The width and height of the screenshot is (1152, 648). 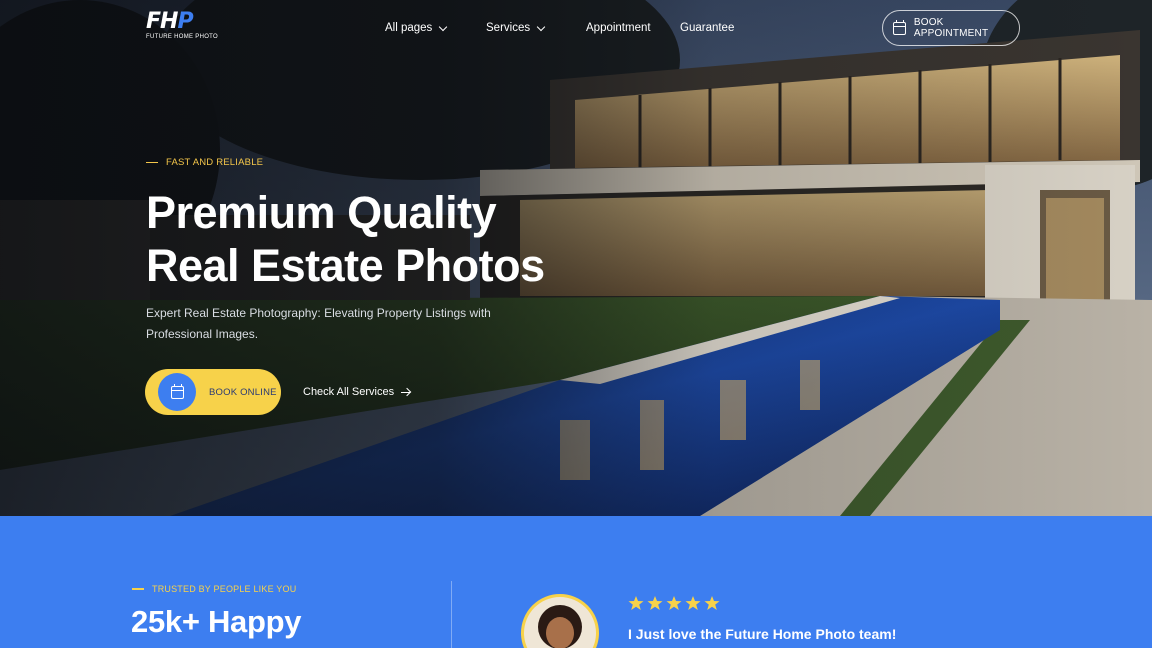 I want to click on trust-eyebrow-text: TRUSTED BY PEOPLE LIKE YOU, so click(x=224, y=589).